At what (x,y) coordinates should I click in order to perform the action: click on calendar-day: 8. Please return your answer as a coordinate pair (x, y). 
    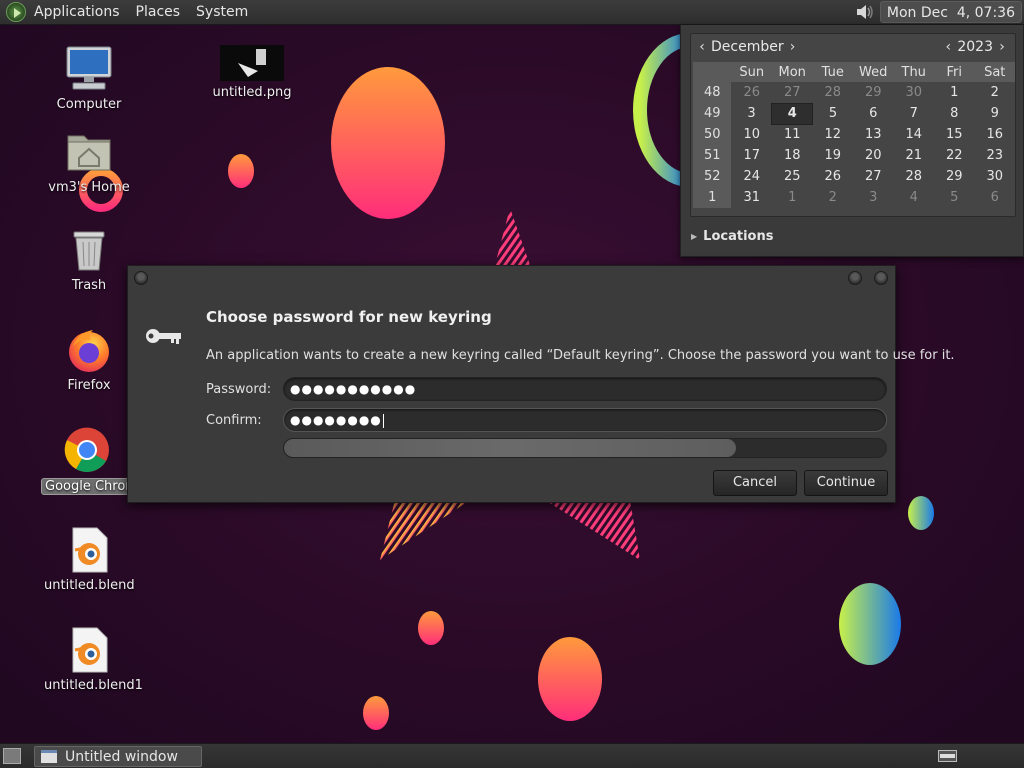
    Looking at the image, I should click on (954, 113).